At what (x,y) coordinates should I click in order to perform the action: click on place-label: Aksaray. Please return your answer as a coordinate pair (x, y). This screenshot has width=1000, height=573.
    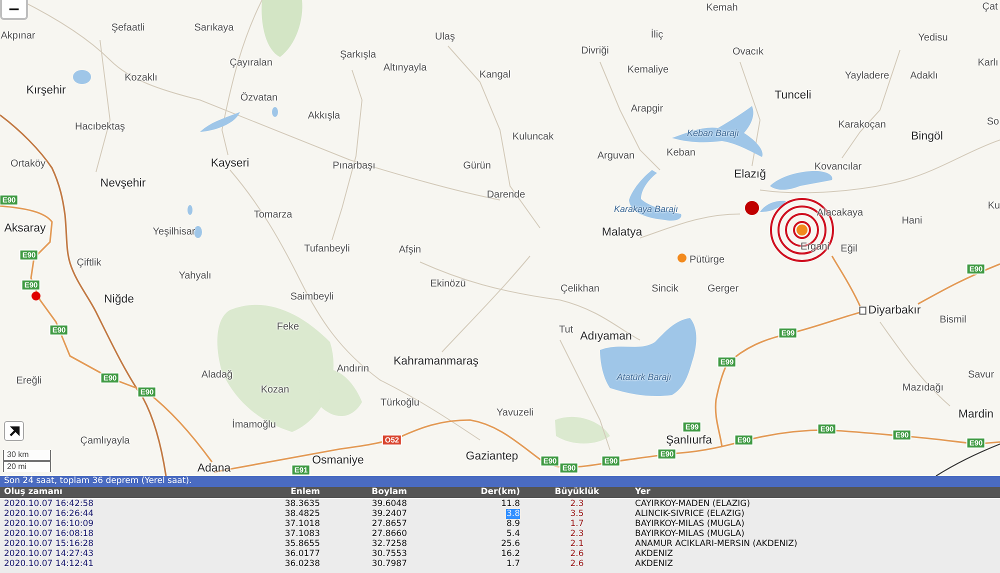
    Looking at the image, I should click on (25, 229).